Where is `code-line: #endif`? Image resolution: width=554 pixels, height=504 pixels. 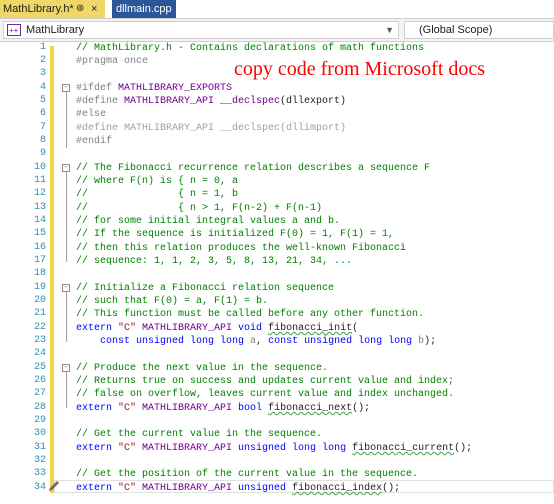 code-line: #endif is located at coordinates (94, 141).